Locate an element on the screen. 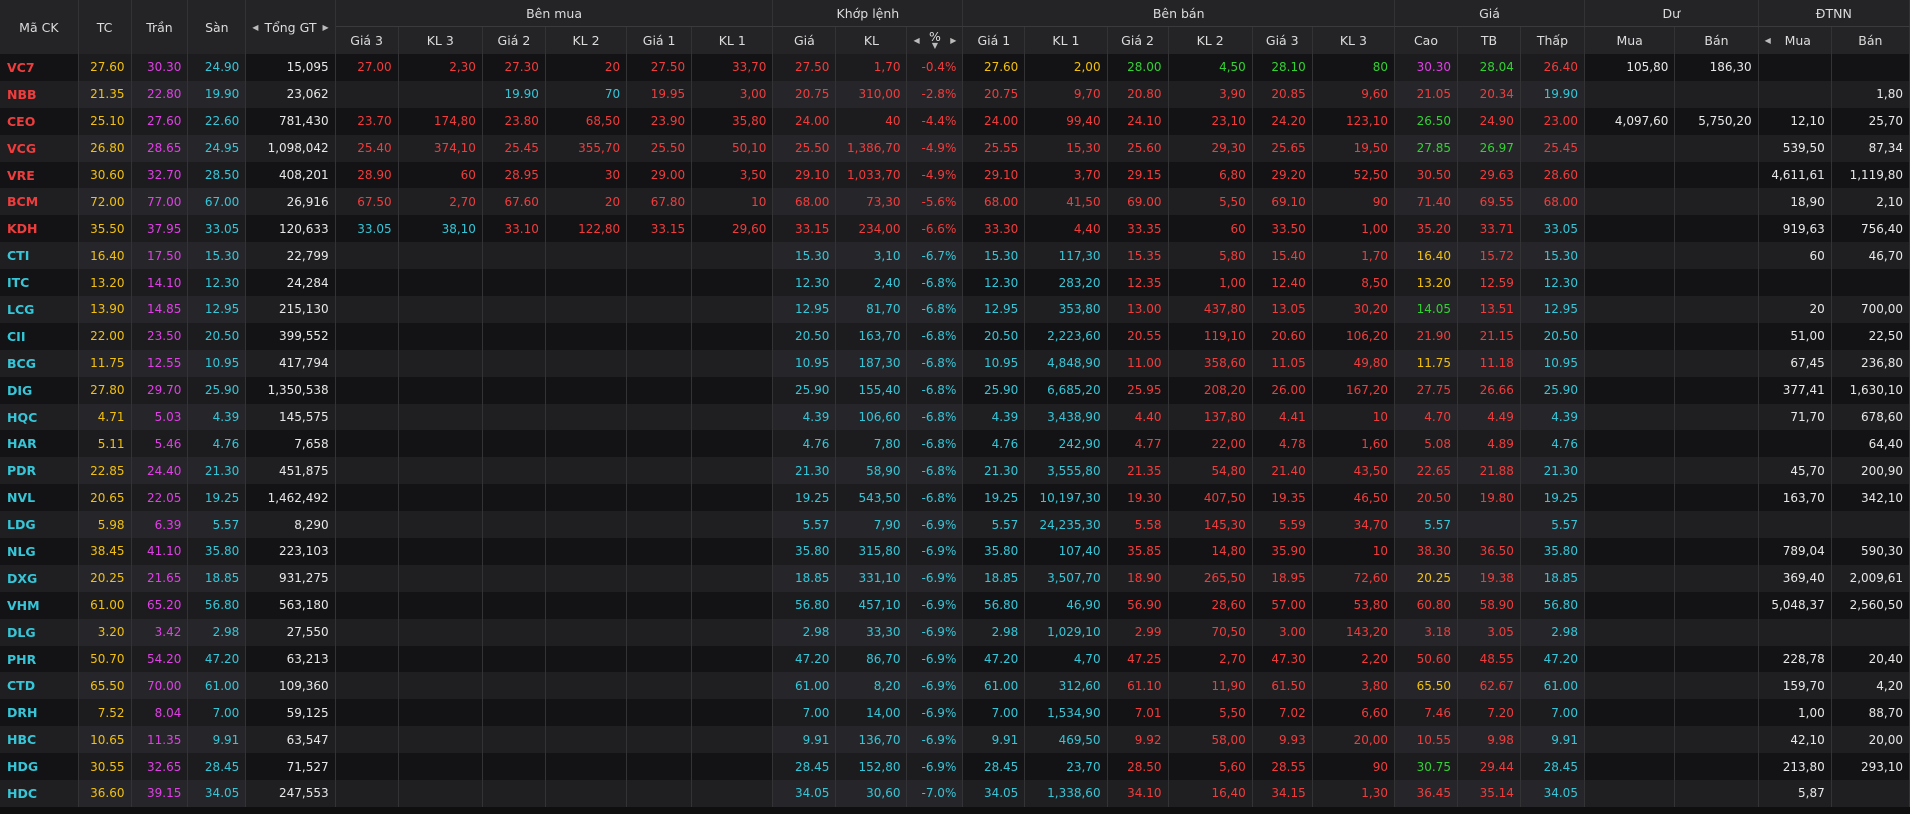 Image resolution: width=1910 pixels, height=814 pixels. price-cell-0: 10.55 is located at coordinates (1426, 740).